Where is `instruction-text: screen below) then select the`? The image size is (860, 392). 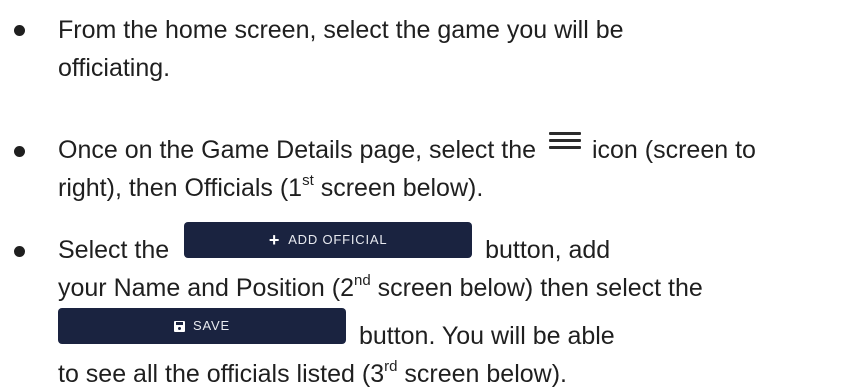 instruction-text: screen below) then select the is located at coordinates (536, 288).